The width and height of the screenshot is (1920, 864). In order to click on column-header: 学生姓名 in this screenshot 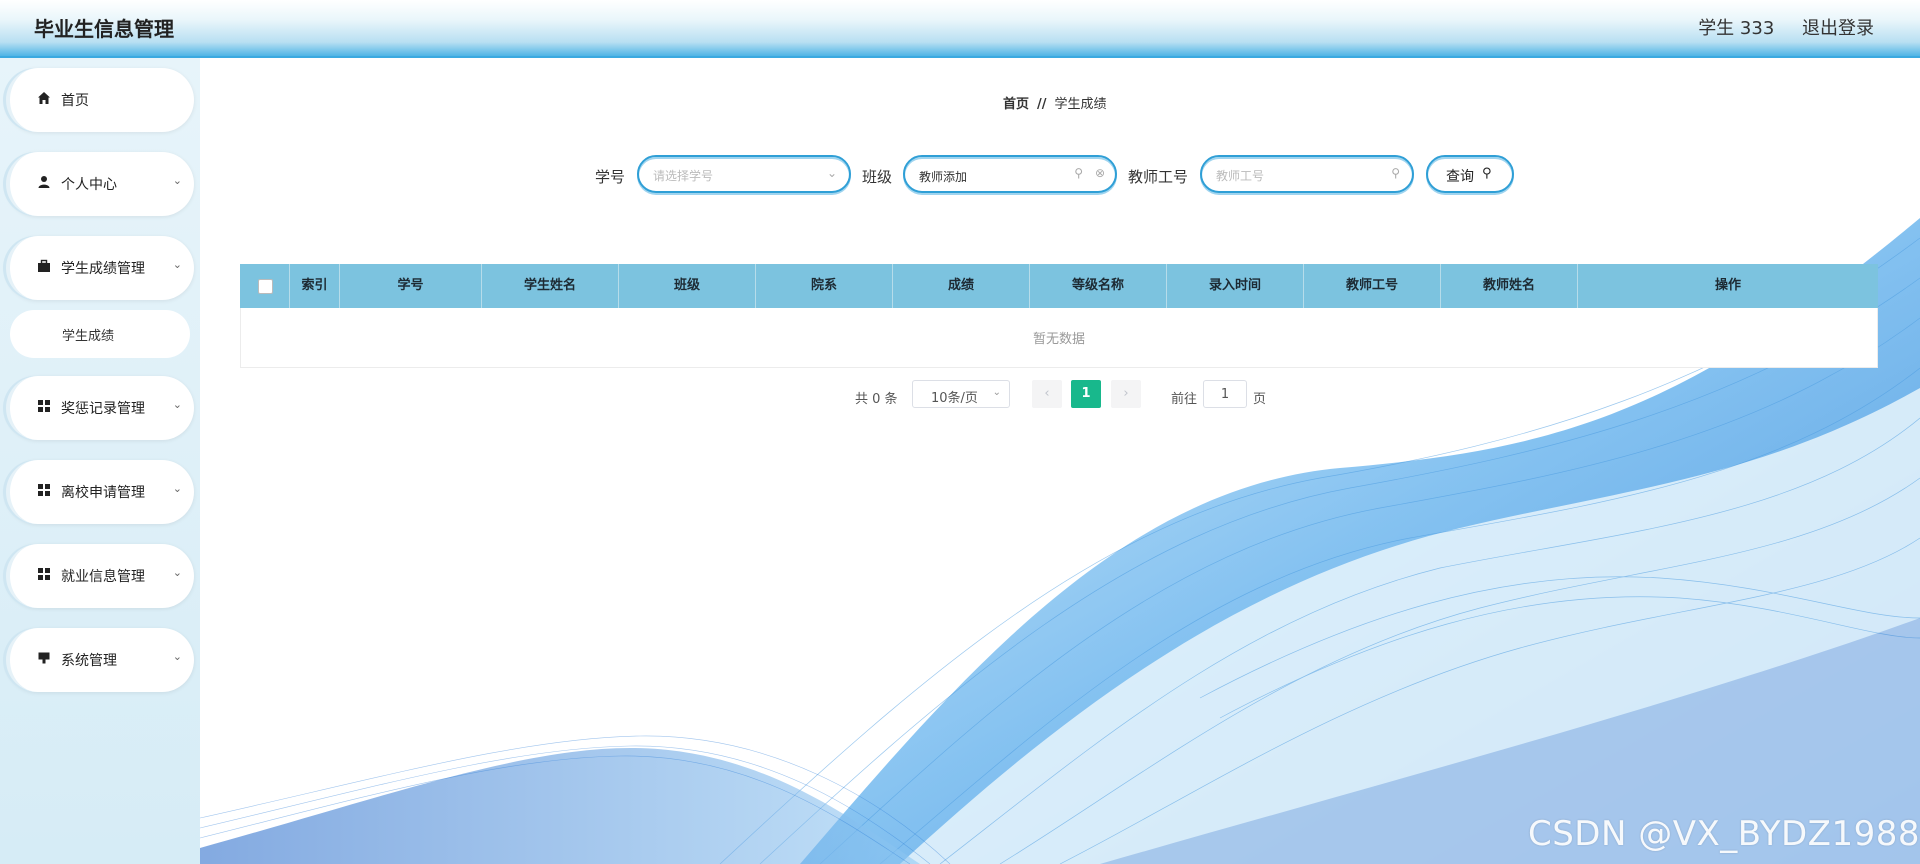, I will do `click(550, 286)`.